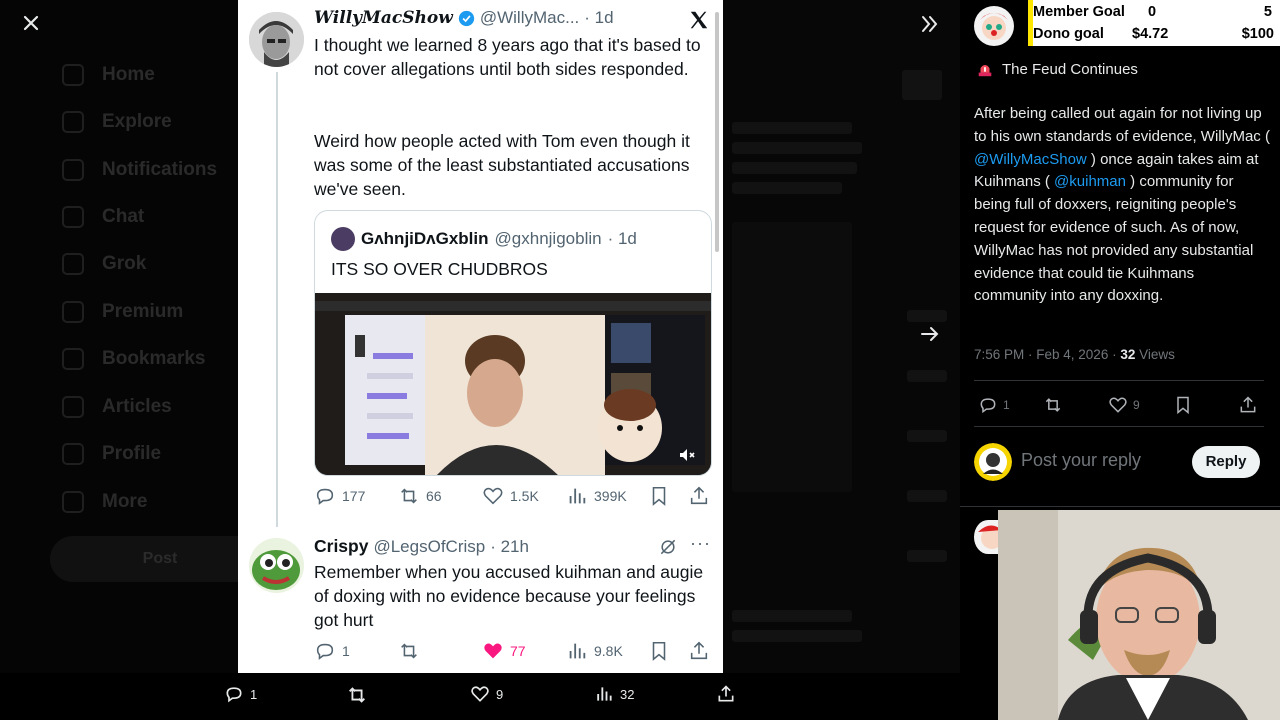 Image resolution: width=1280 pixels, height=720 pixels. What do you see at coordinates (486, 694) in the screenshot?
I see `bottom-like-button: 9` at bounding box center [486, 694].